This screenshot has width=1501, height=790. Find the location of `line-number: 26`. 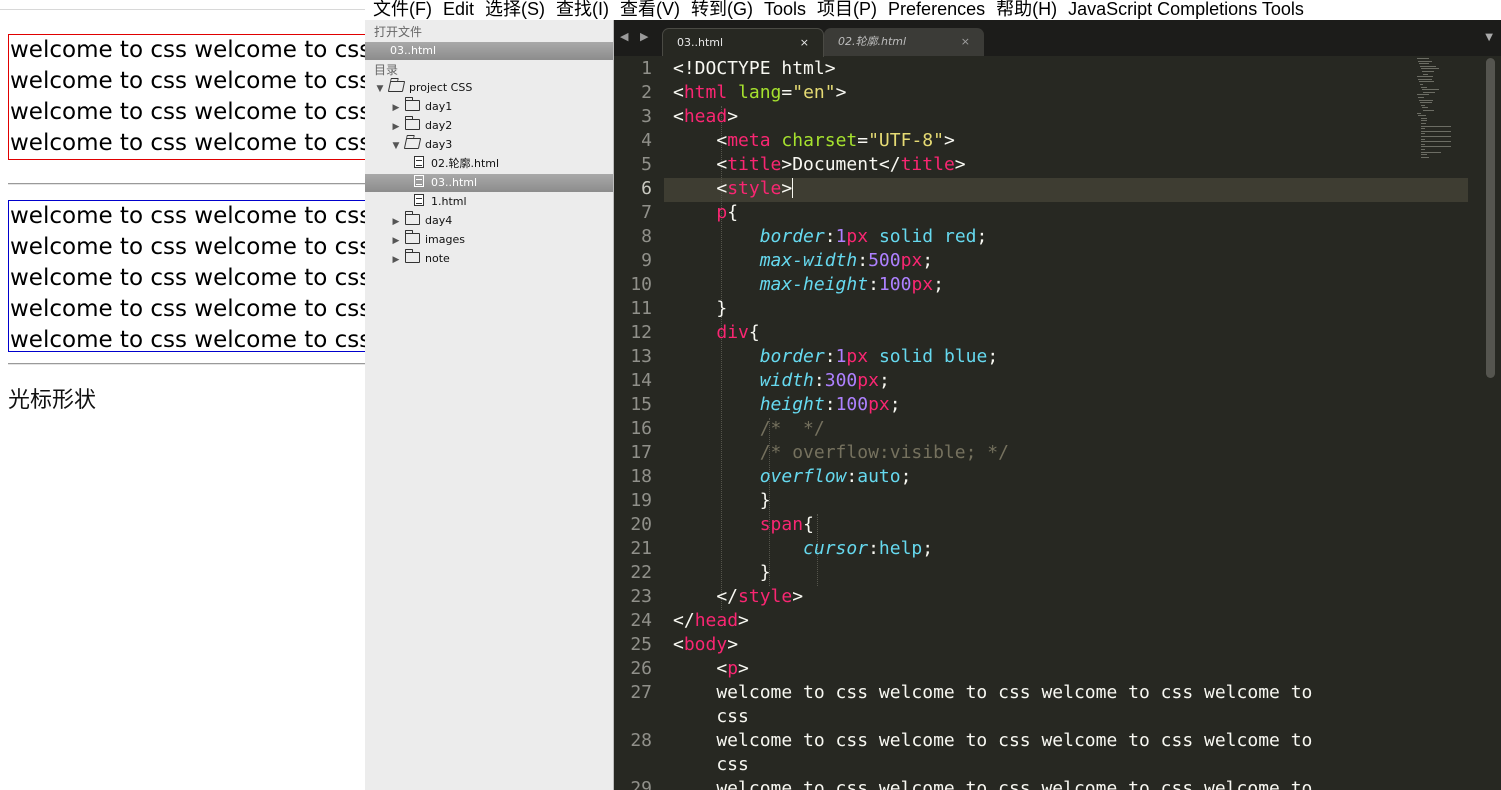

line-number: 26 is located at coordinates (641, 668).